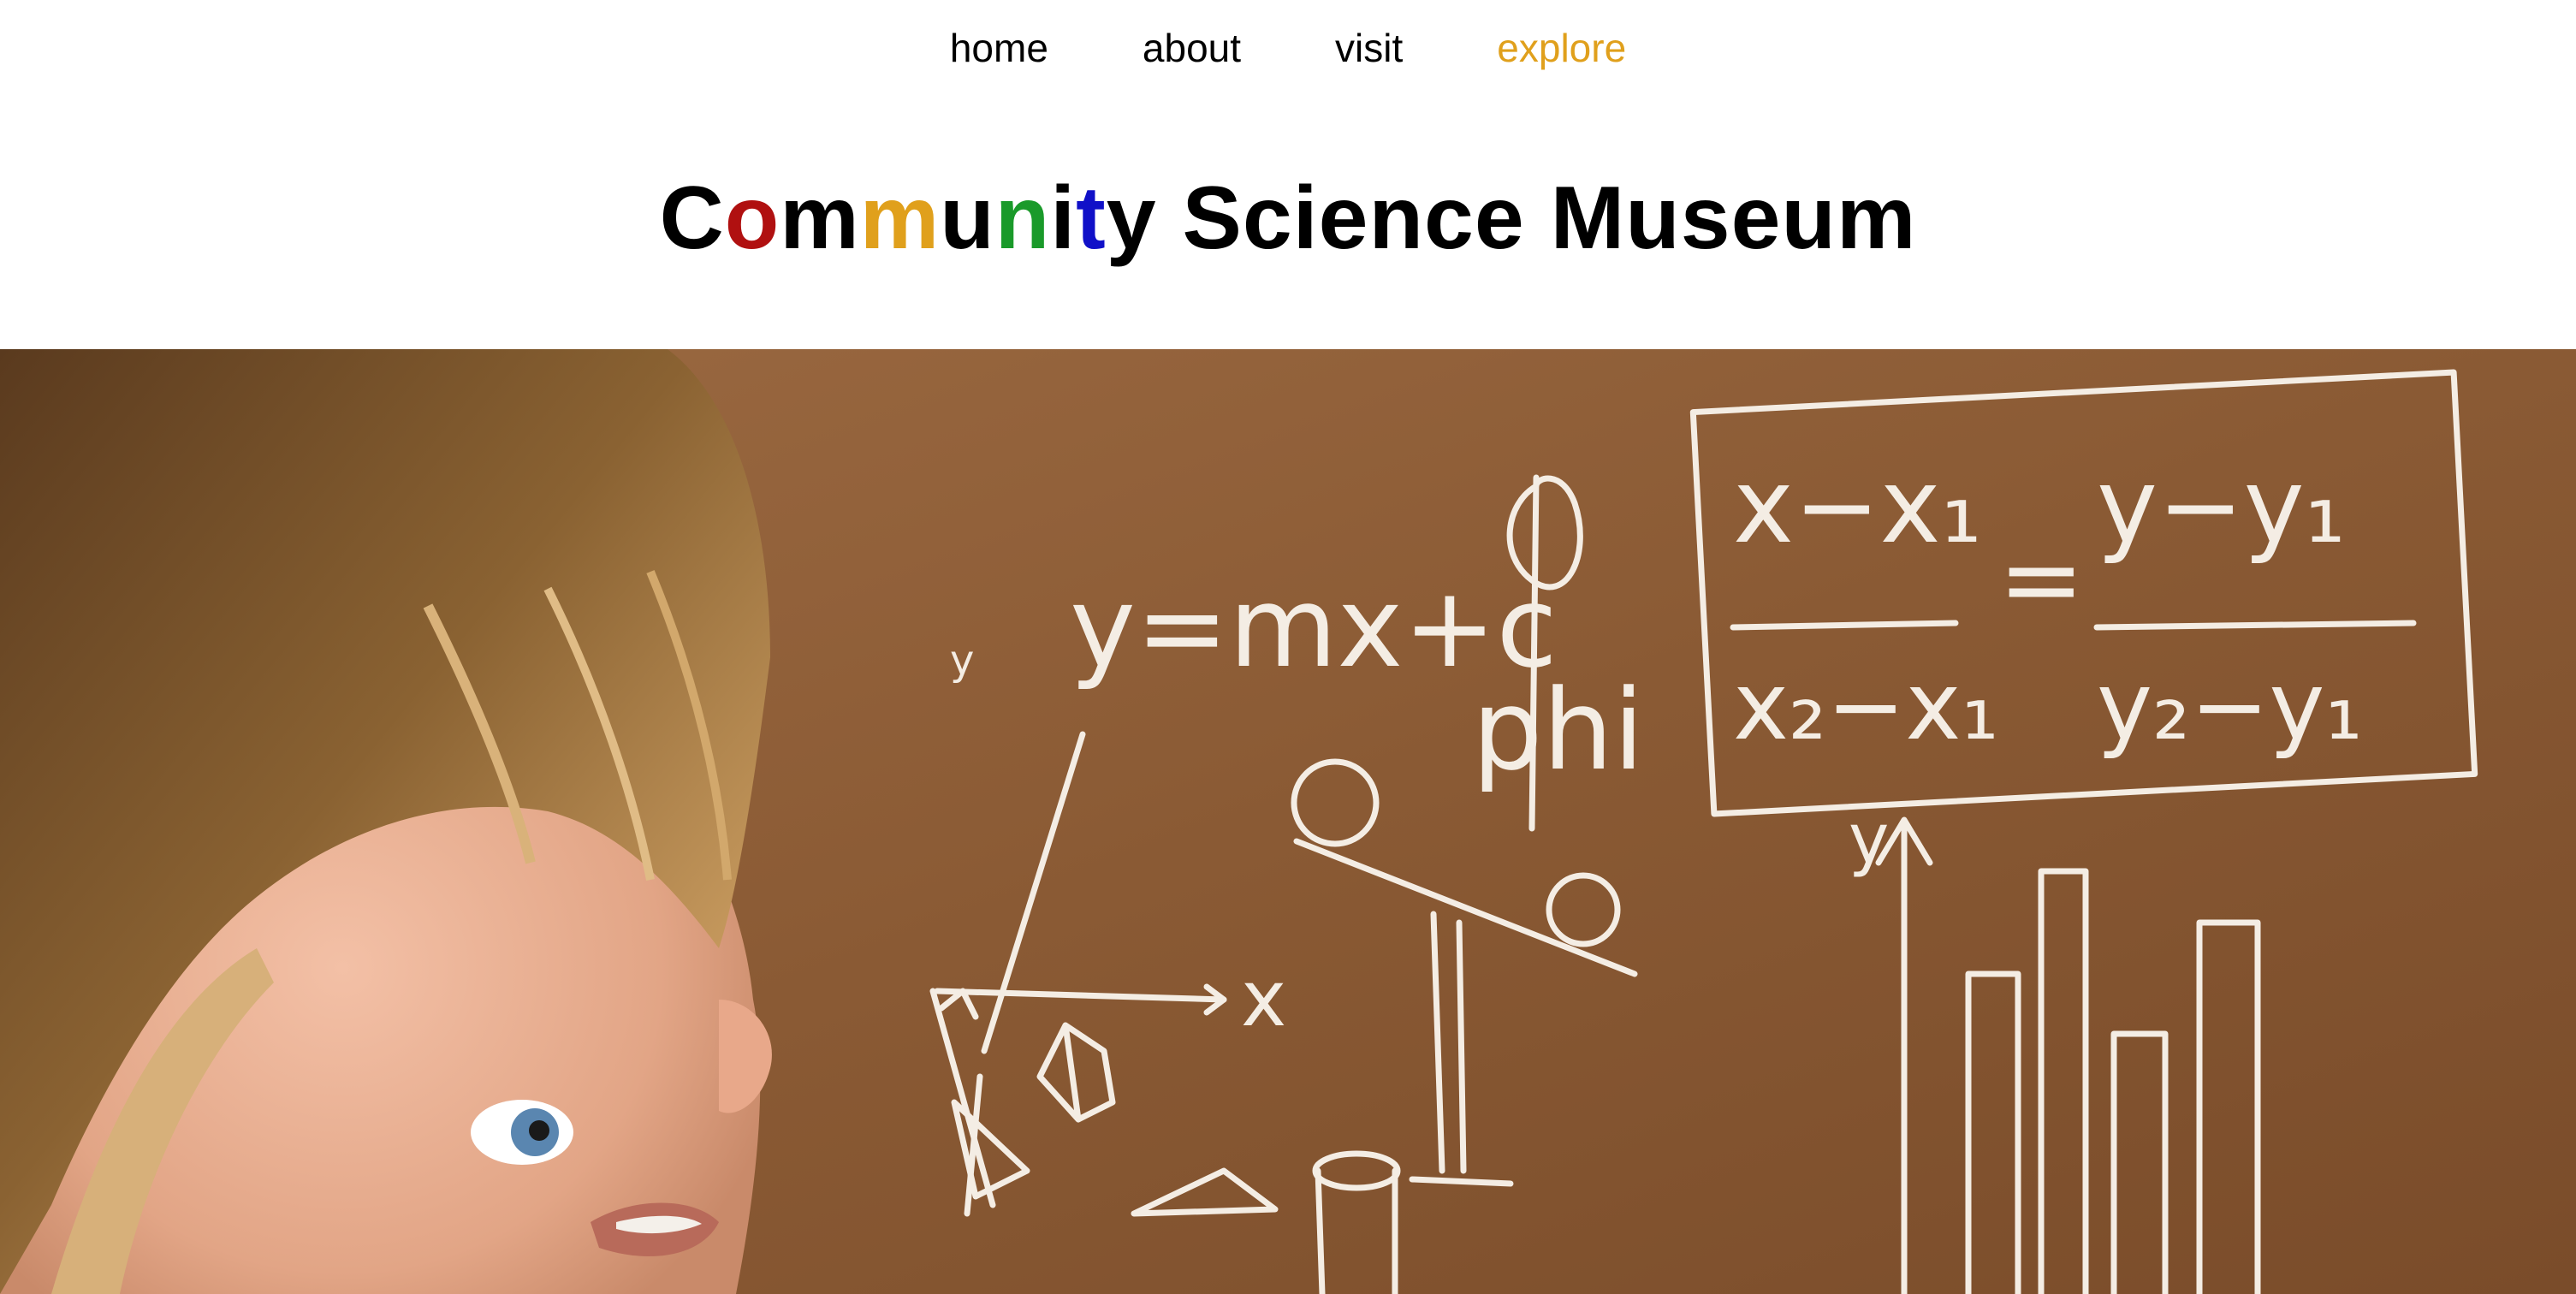  What do you see at coordinates (752, 218) in the screenshot?
I see `title-letter: o` at bounding box center [752, 218].